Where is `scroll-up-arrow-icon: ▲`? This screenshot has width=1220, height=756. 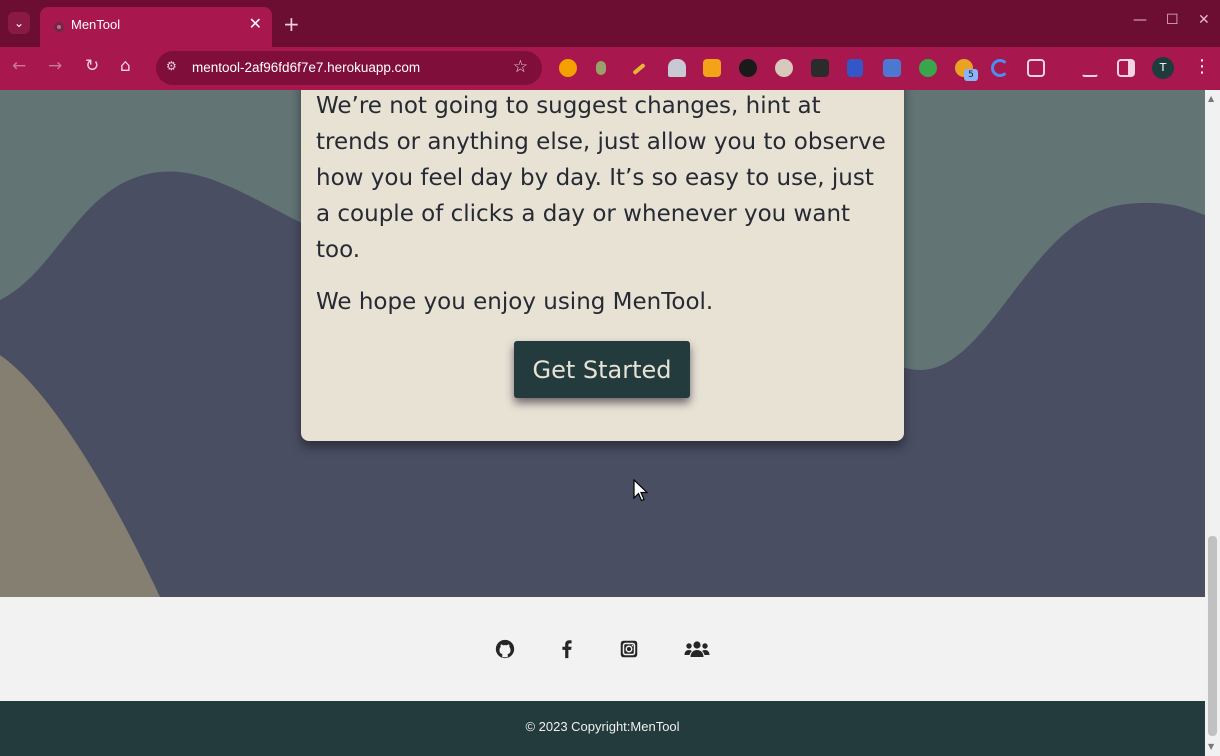 scroll-up-arrow-icon: ▲ is located at coordinates (1211, 98).